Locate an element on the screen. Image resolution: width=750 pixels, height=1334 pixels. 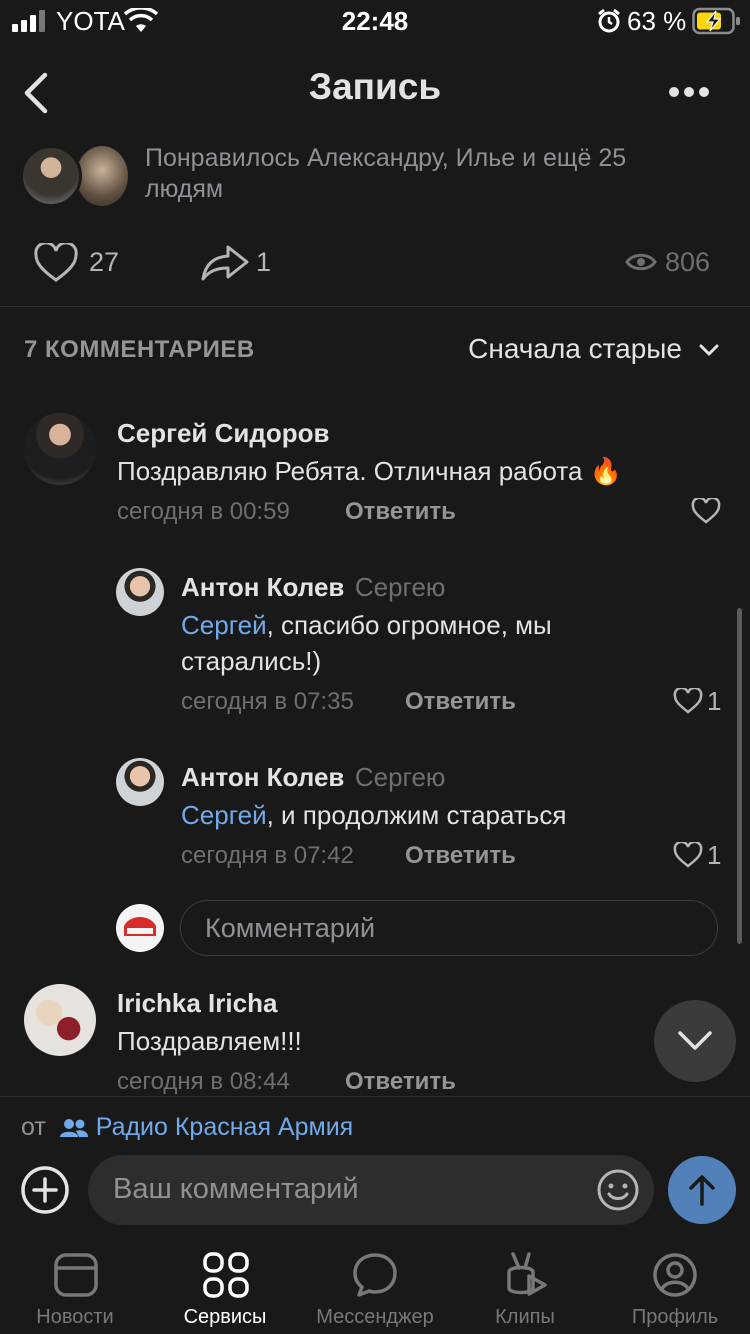
eye-icon is located at coordinates (641, 262).